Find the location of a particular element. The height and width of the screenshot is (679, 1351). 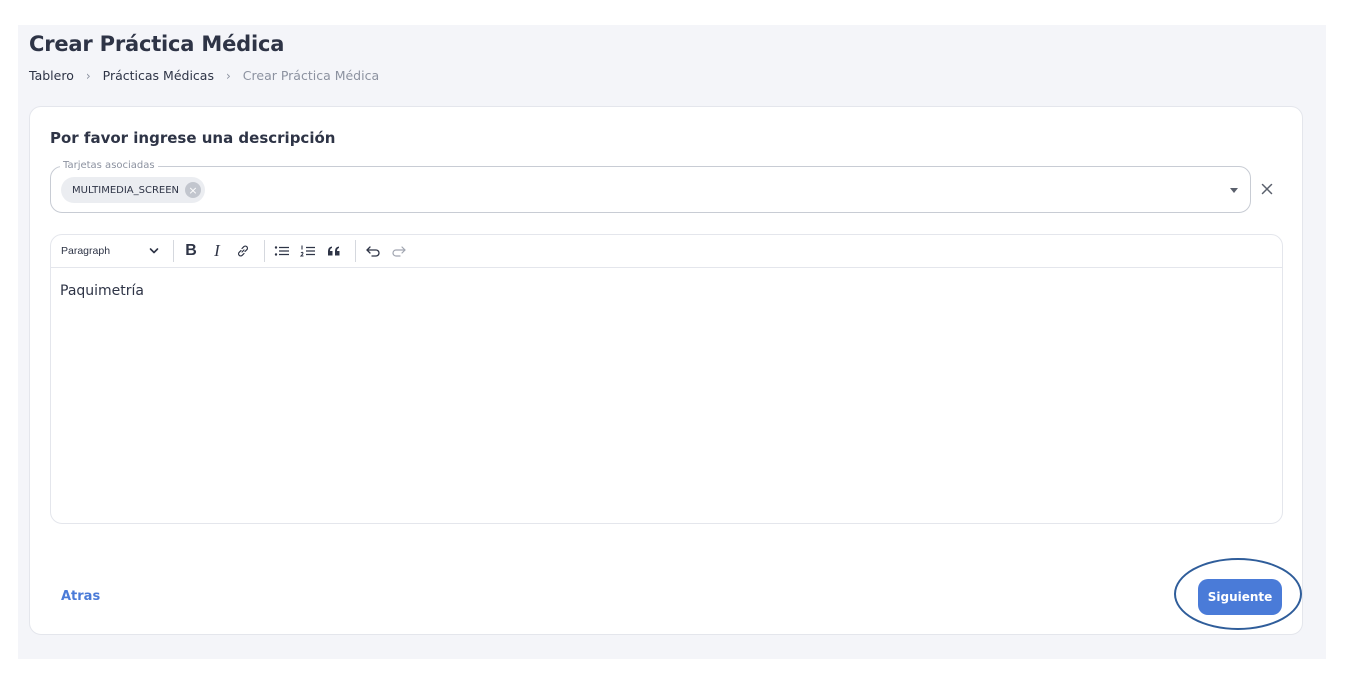

editor-toolbar: Paragraph B I is located at coordinates (666, 251).